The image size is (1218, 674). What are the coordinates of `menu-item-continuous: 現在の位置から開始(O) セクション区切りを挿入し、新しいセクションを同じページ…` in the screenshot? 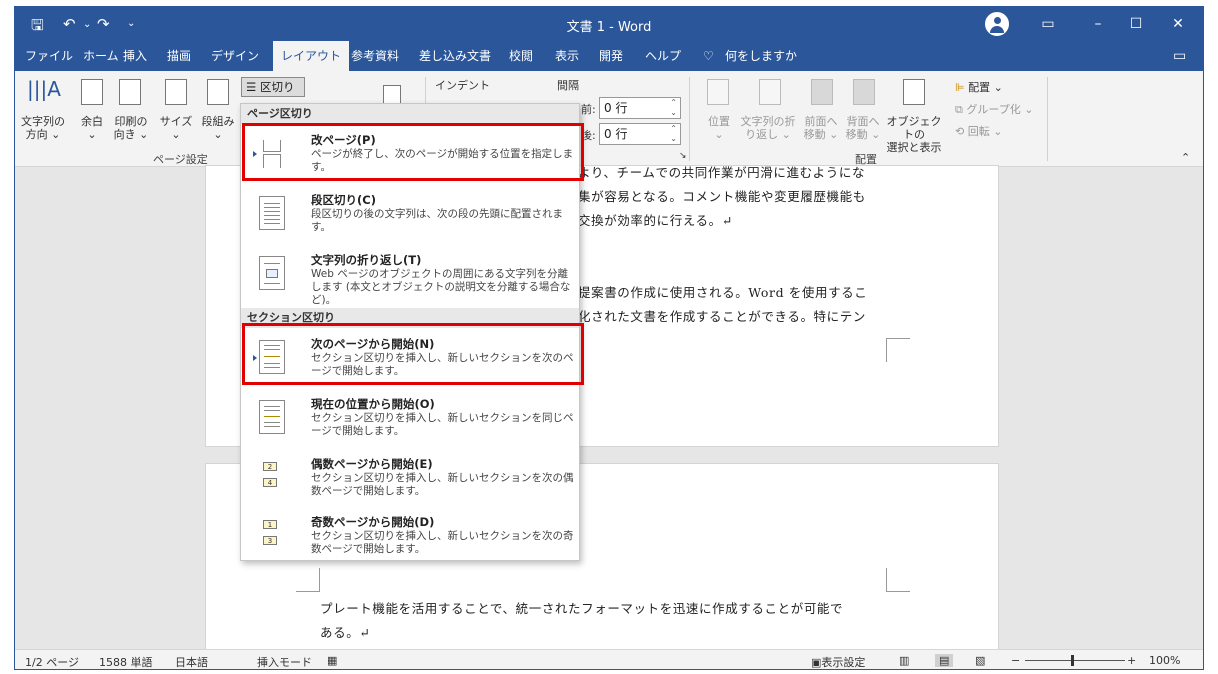 It's located at (410, 419).